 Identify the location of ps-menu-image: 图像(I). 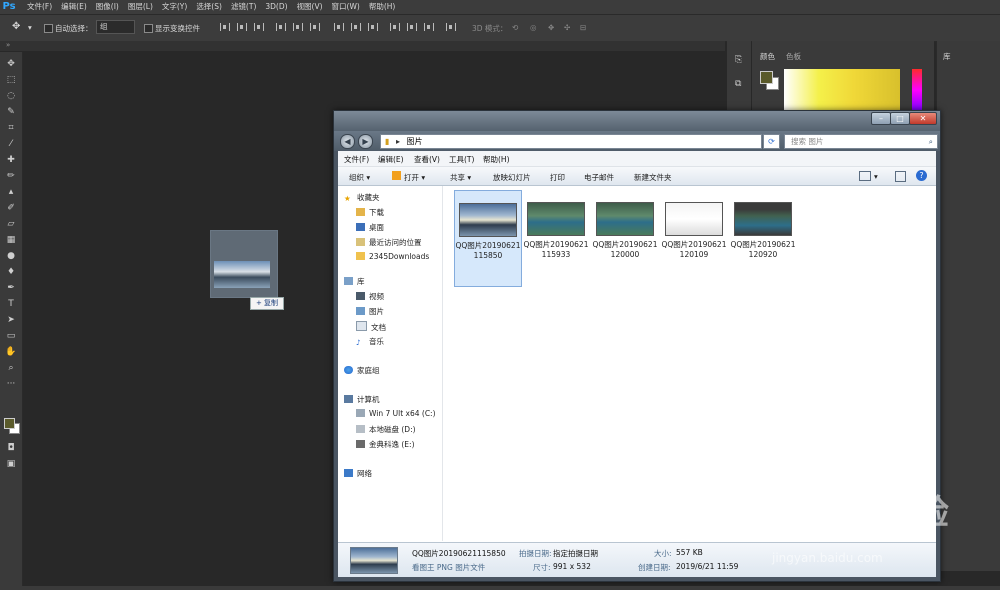
(107, 7).